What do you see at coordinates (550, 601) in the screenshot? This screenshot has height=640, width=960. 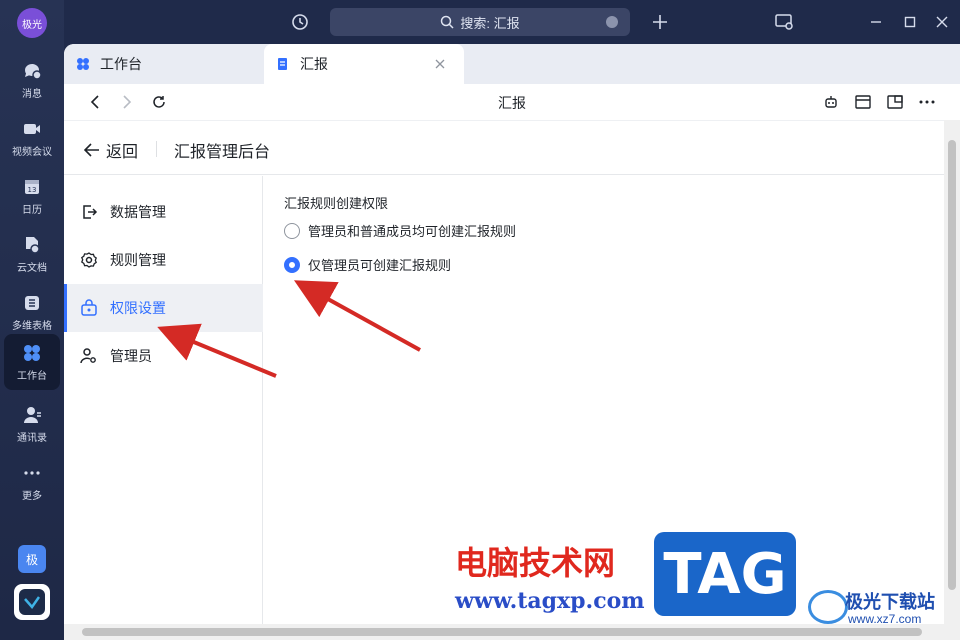 I see `watermark-url: www.tagxp.com` at bounding box center [550, 601].